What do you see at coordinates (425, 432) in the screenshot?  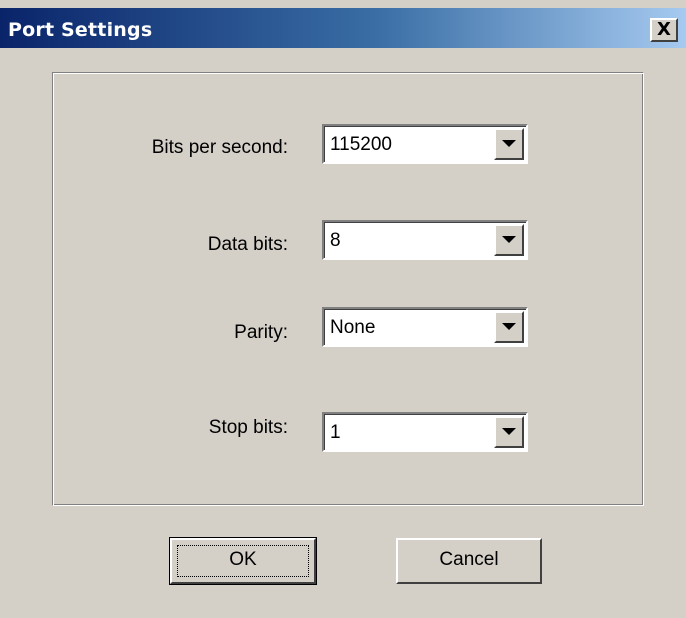 I see `stop-bits-combo: 1` at bounding box center [425, 432].